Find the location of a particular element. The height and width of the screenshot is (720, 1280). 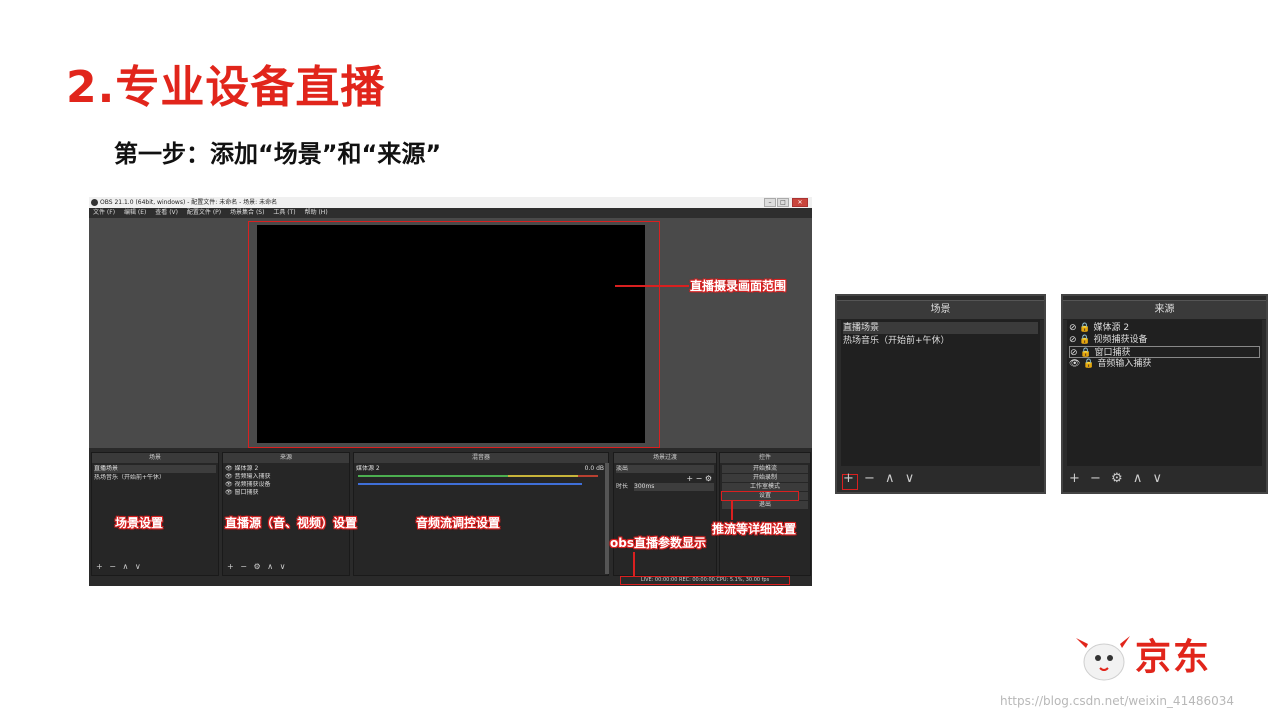

annotation-controls: 推流等详细设置 is located at coordinates (754, 529).